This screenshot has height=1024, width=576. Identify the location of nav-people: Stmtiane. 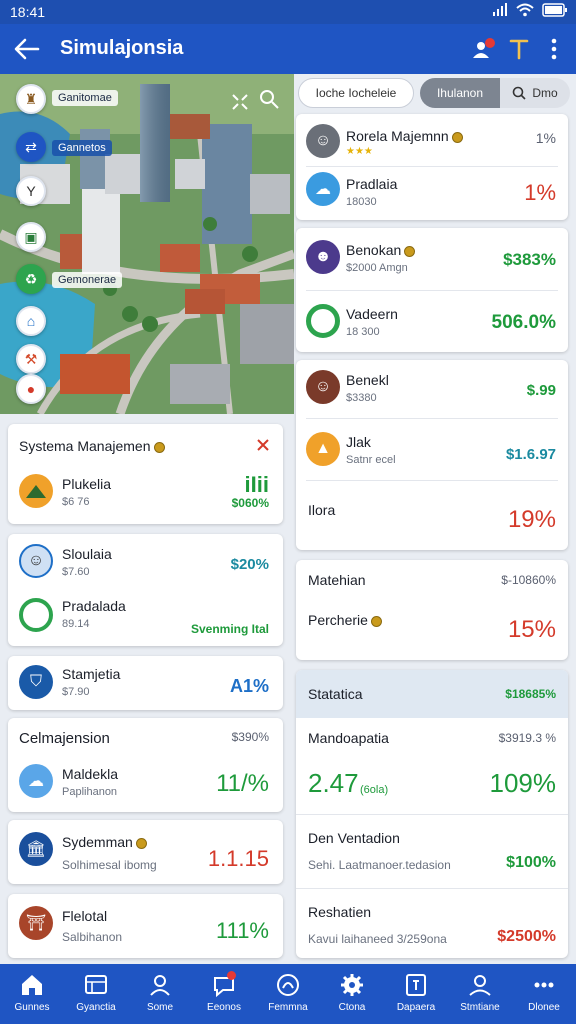
(480, 994).